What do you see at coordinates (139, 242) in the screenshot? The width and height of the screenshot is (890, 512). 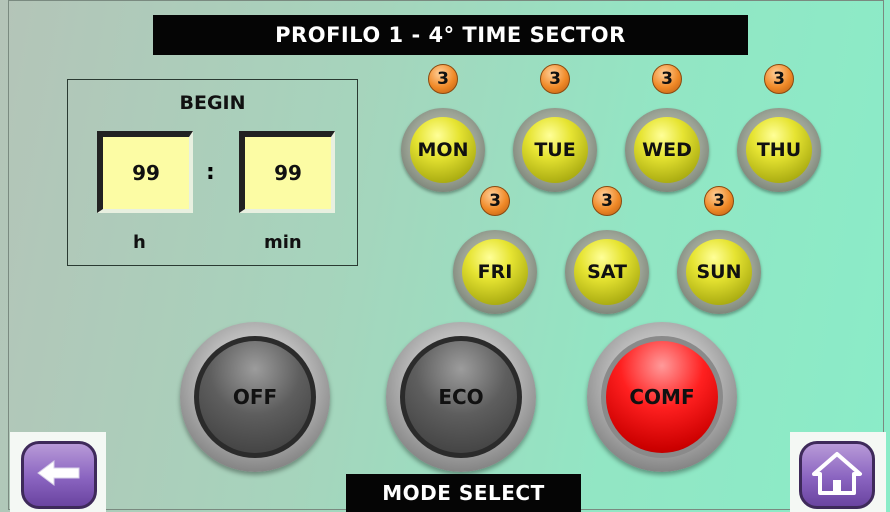 I see `hour-unit-label: h` at bounding box center [139, 242].